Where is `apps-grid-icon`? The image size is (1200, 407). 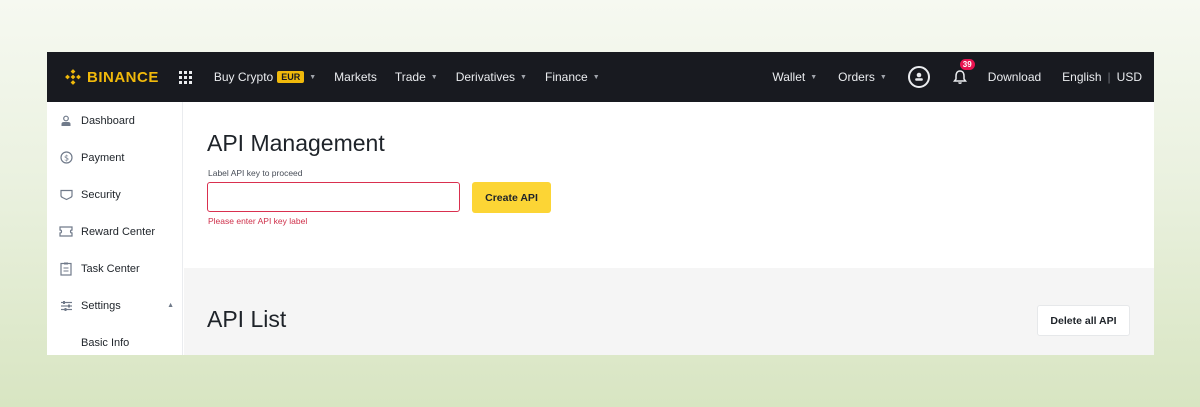
apps-grid-icon is located at coordinates (185, 77).